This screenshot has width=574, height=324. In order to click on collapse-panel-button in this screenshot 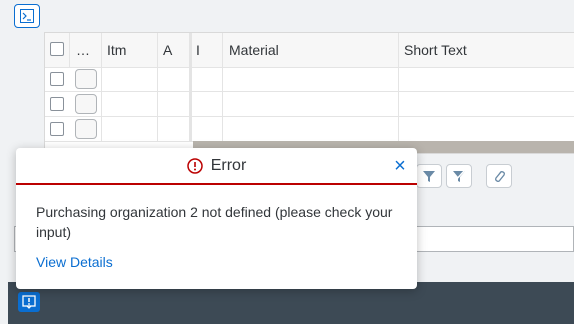, I will do `click(27, 16)`.